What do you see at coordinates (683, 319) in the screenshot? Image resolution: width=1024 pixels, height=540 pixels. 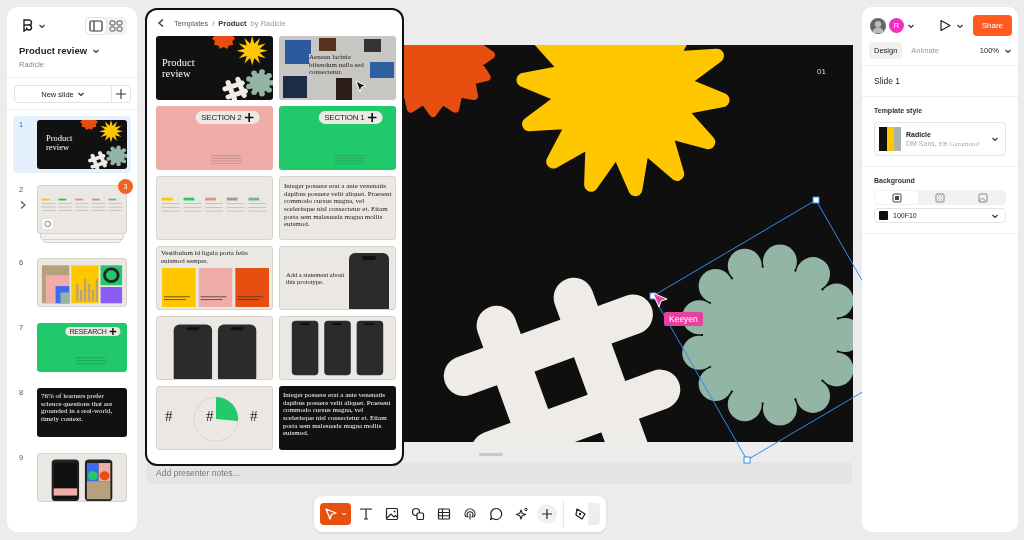 I see `collaborator-label: Keeyen` at bounding box center [683, 319].